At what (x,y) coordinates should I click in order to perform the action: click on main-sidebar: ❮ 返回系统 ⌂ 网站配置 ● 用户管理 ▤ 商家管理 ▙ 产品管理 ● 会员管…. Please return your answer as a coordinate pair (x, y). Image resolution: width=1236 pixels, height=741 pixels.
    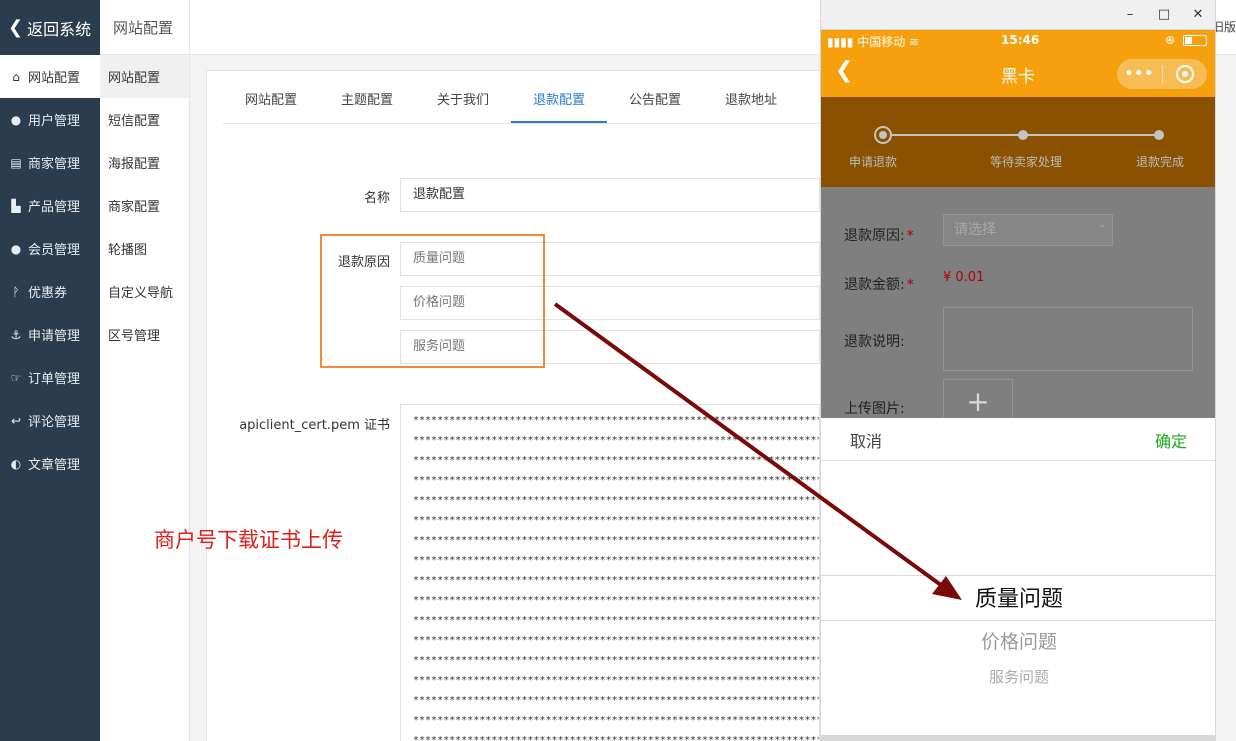
    Looking at the image, I should click on (50, 370).